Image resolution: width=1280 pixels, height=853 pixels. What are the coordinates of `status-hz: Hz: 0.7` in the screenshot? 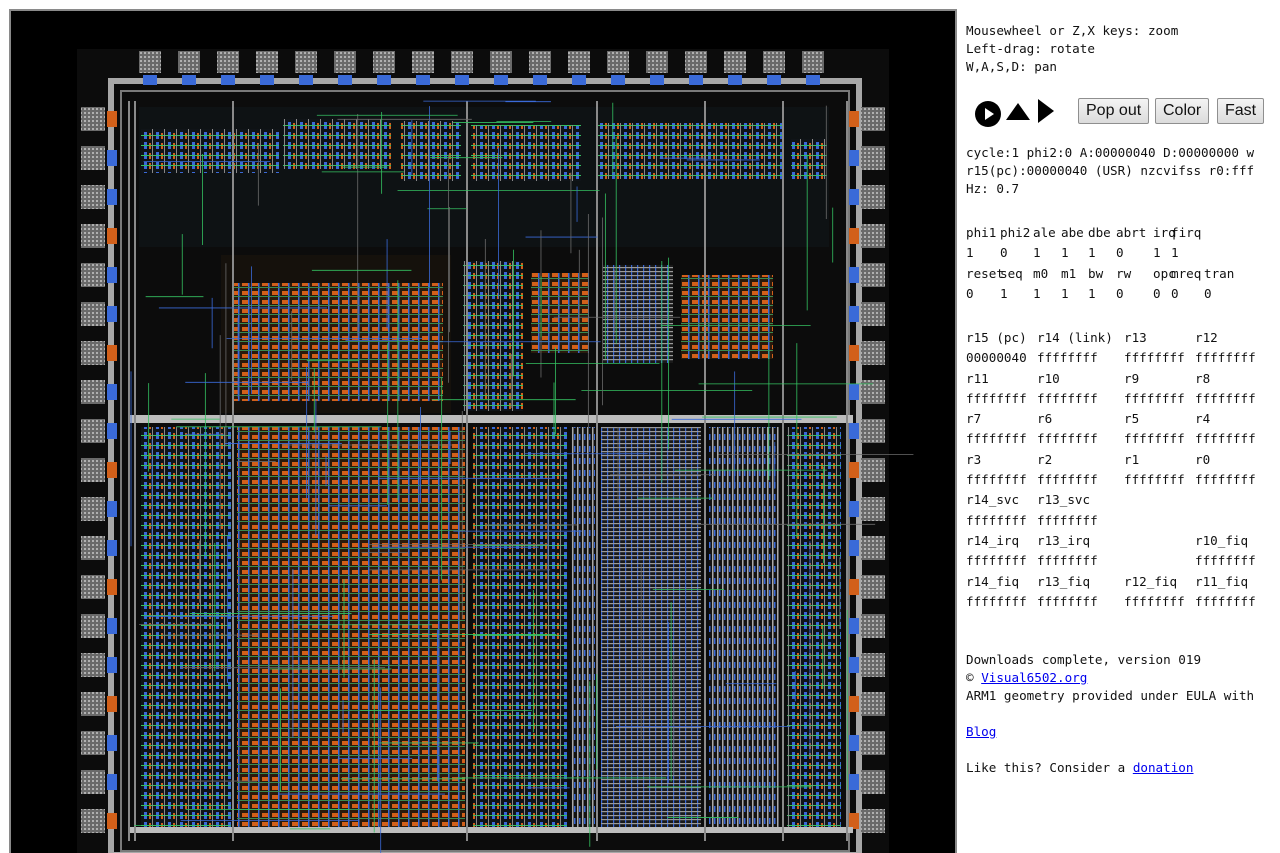 It's located at (993, 188).